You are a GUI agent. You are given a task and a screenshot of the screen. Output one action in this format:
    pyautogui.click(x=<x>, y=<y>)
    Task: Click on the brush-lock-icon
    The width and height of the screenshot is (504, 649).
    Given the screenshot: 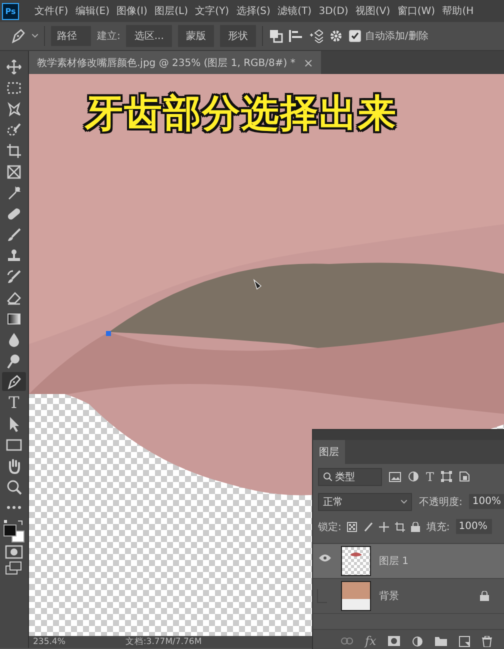 What is the action you would take?
    pyautogui.click(x=368, y=527)
    